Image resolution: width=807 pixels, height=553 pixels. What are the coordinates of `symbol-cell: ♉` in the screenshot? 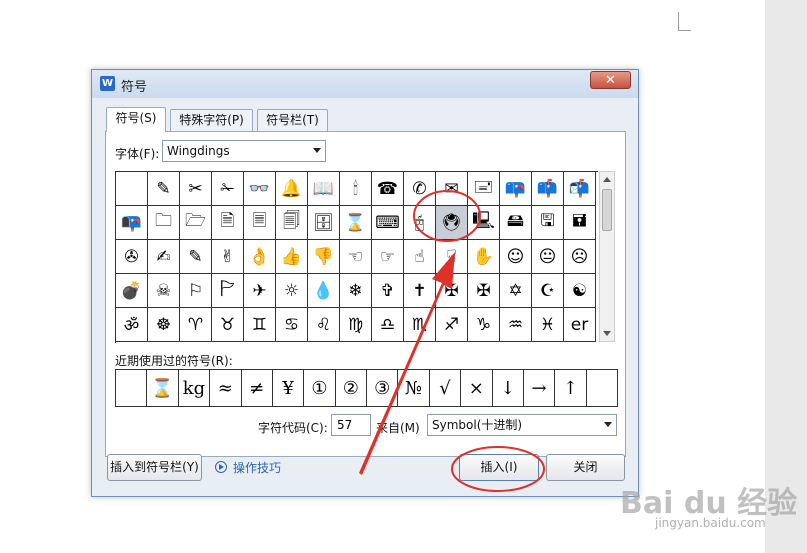 It's located at (228, 325).